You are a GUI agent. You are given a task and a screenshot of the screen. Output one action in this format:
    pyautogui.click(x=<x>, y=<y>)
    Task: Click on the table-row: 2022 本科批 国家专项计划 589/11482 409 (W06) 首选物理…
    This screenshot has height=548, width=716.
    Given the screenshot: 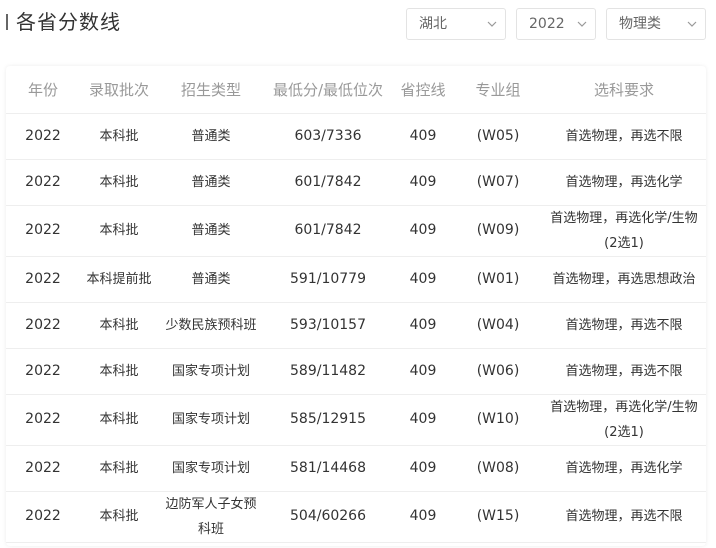 What is the action you would take?
    pyautogui.click(x=356, y=371)
    